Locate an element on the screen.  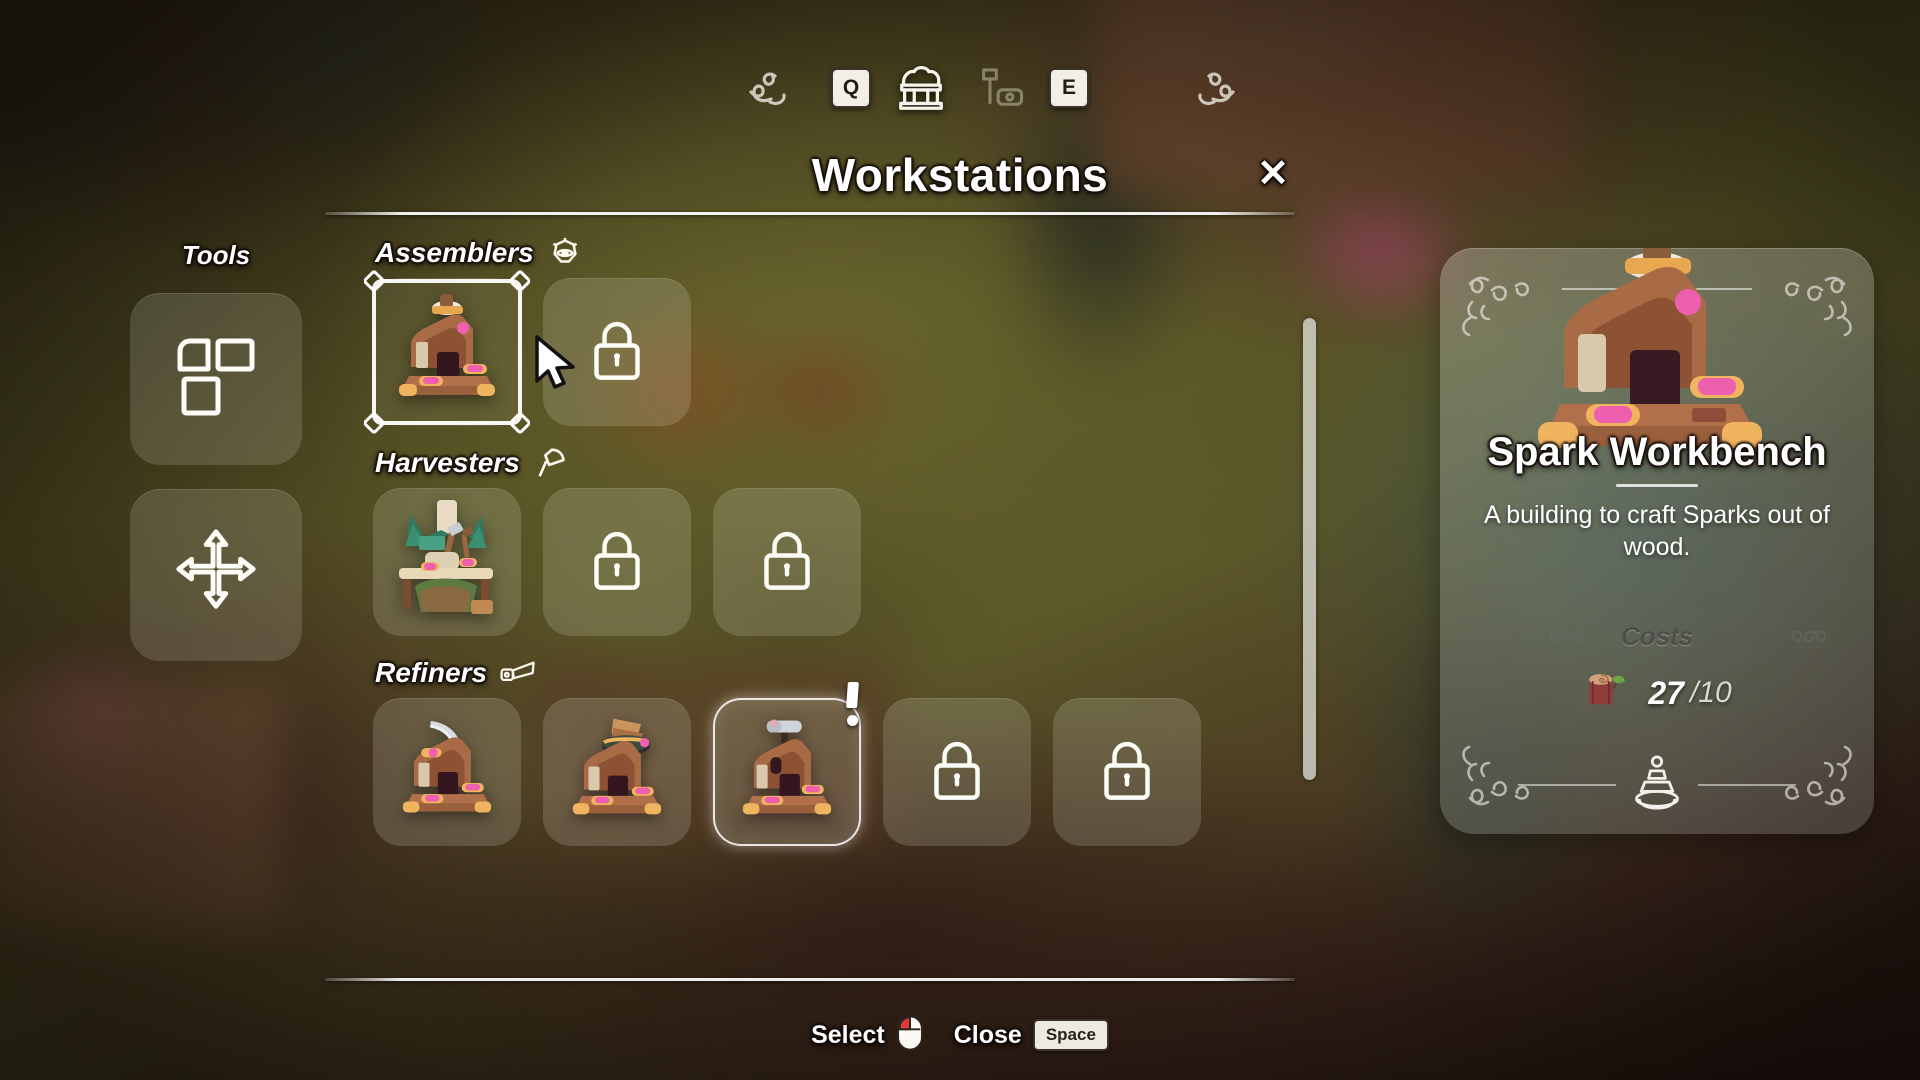
row-label-refiners: Refiners is located at coordinates (431, 672).